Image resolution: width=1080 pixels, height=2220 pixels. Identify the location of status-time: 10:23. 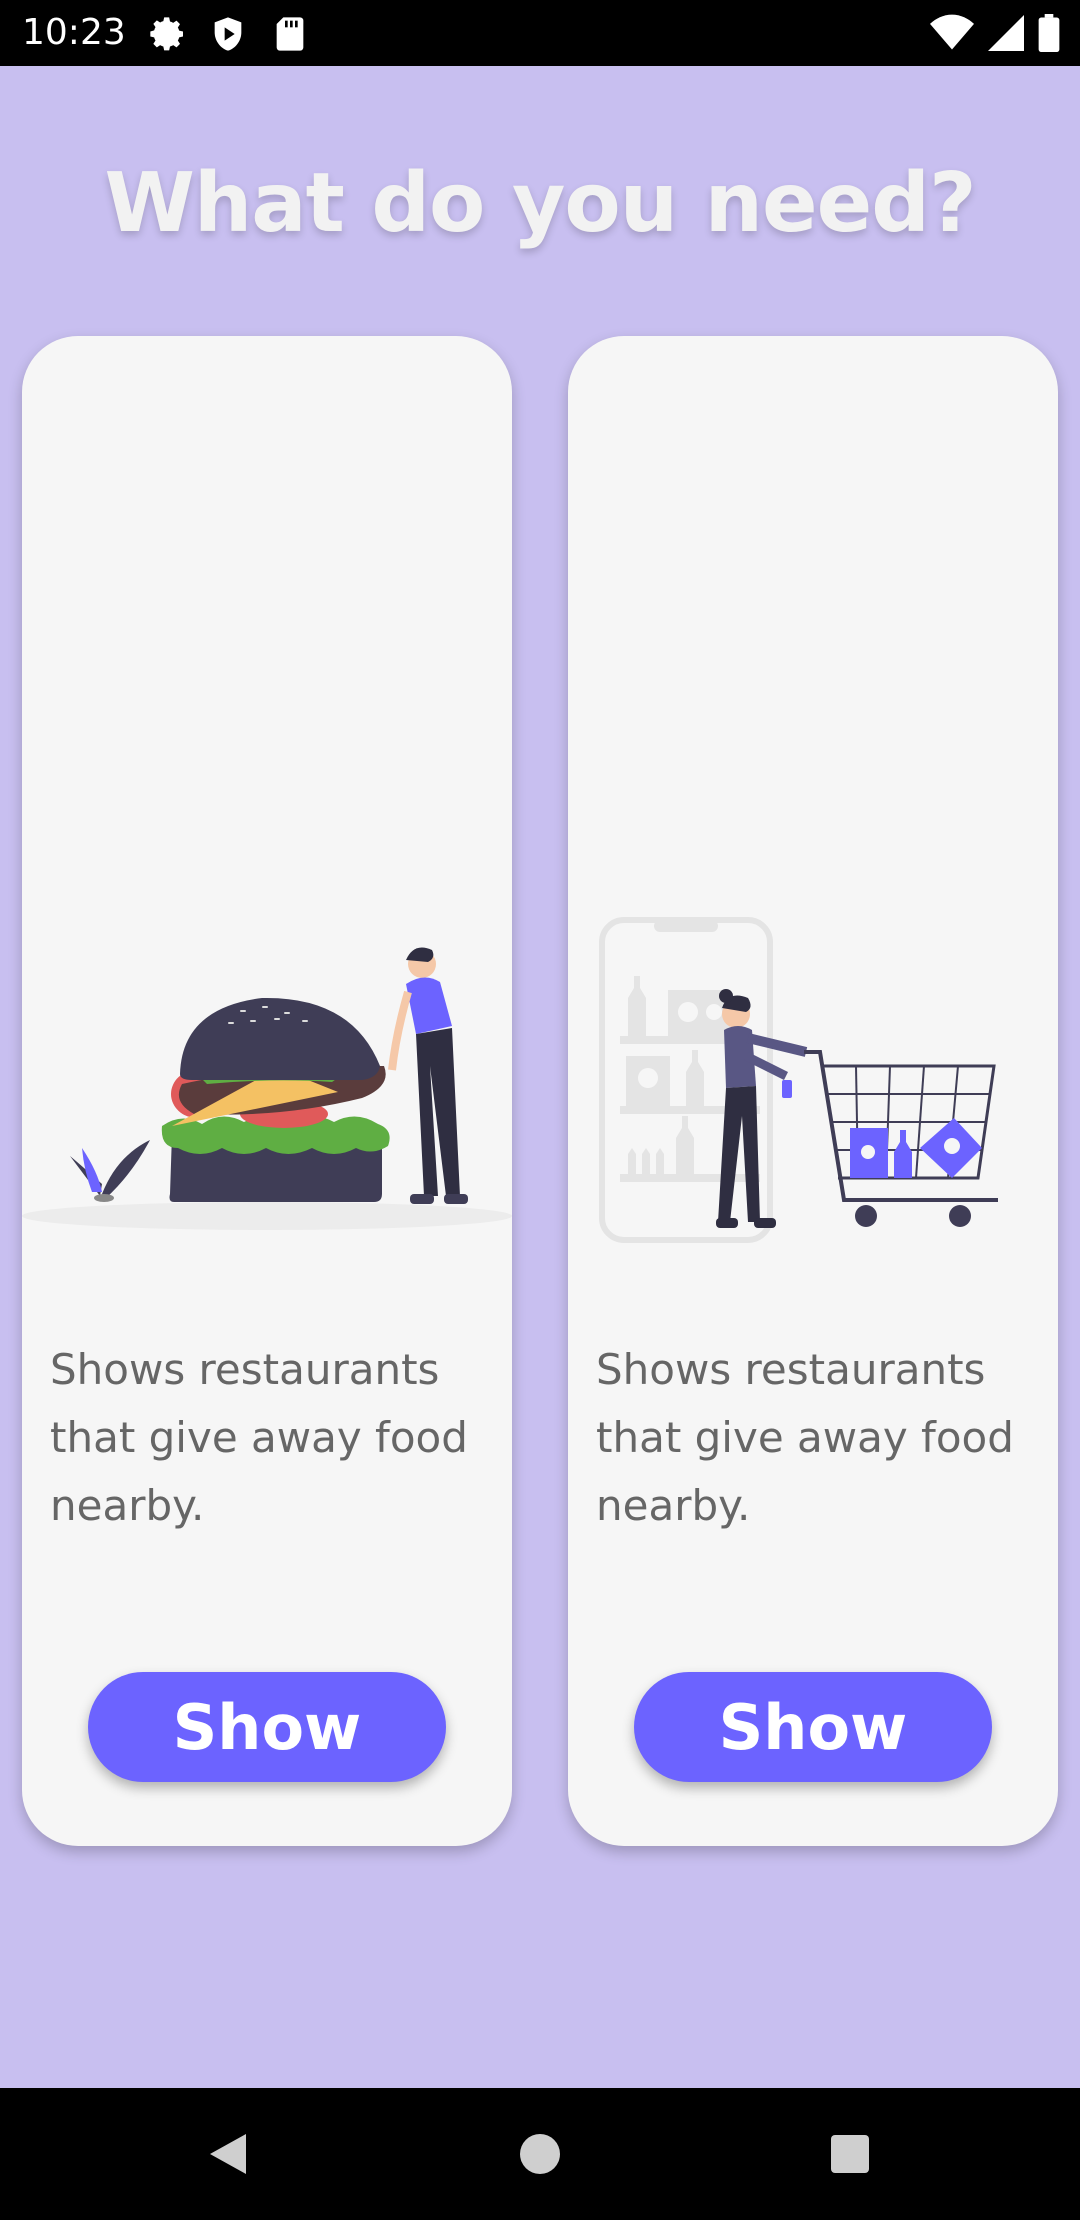
(74, 32).